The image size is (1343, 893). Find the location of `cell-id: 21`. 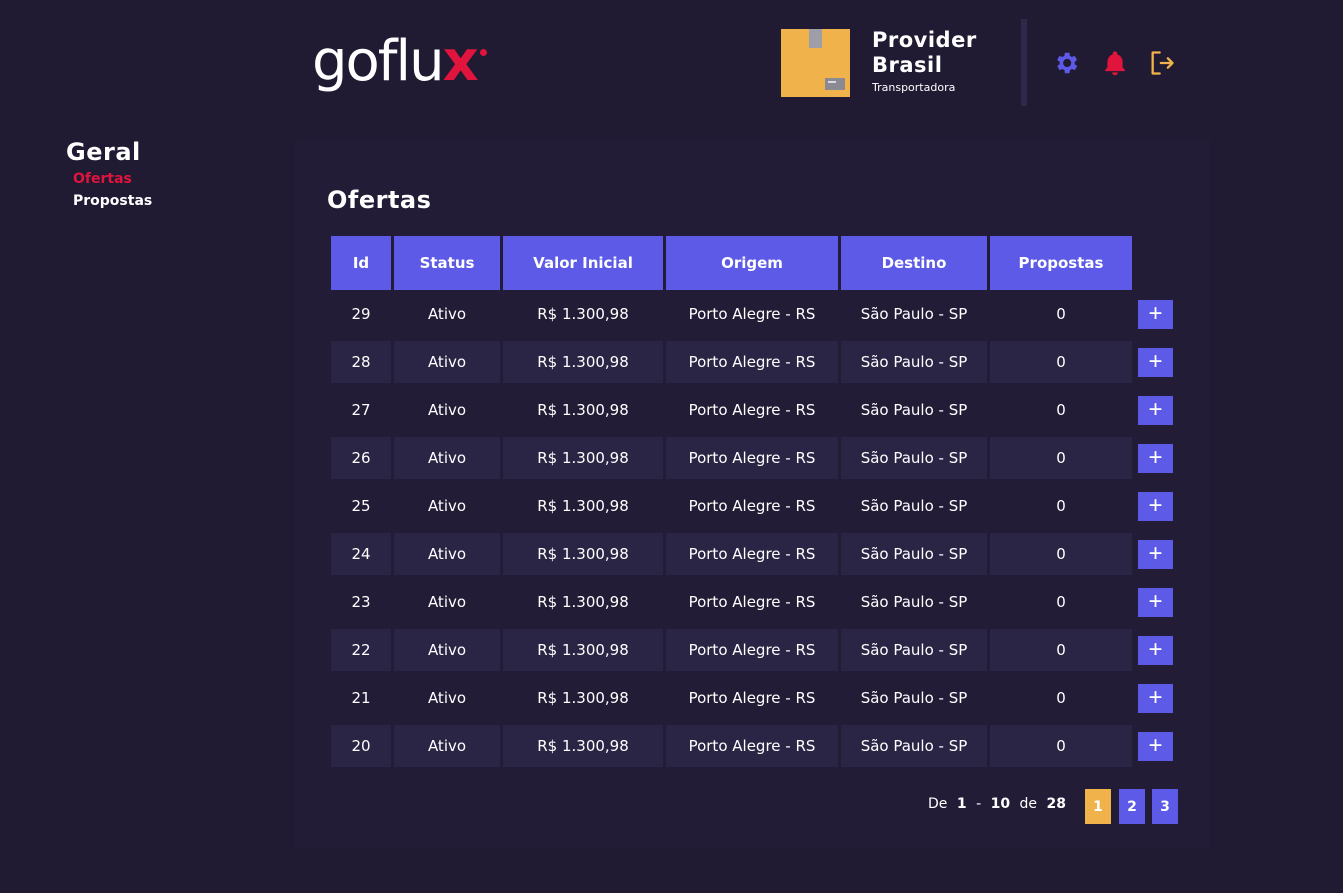

cell-id: 21 is located at coordinates (361, 698).